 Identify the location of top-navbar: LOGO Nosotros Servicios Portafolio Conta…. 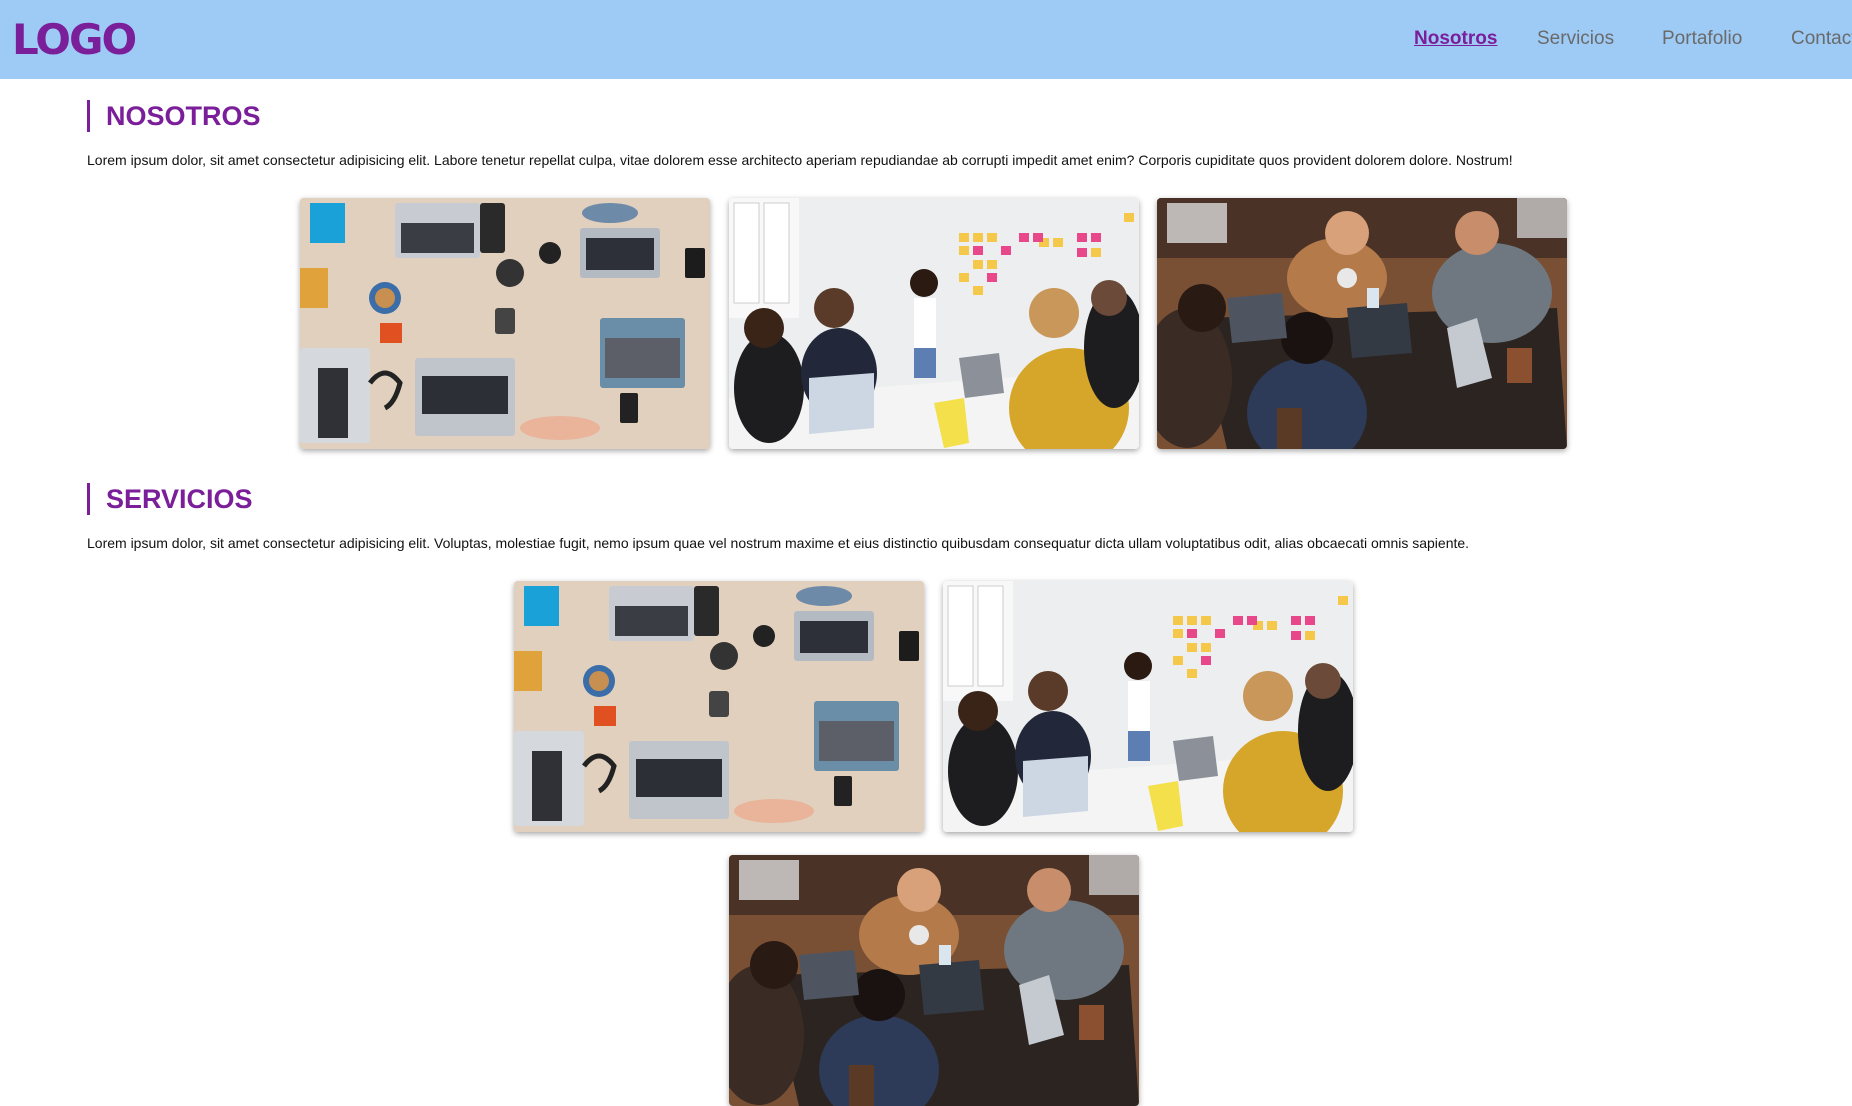
(926, 39).